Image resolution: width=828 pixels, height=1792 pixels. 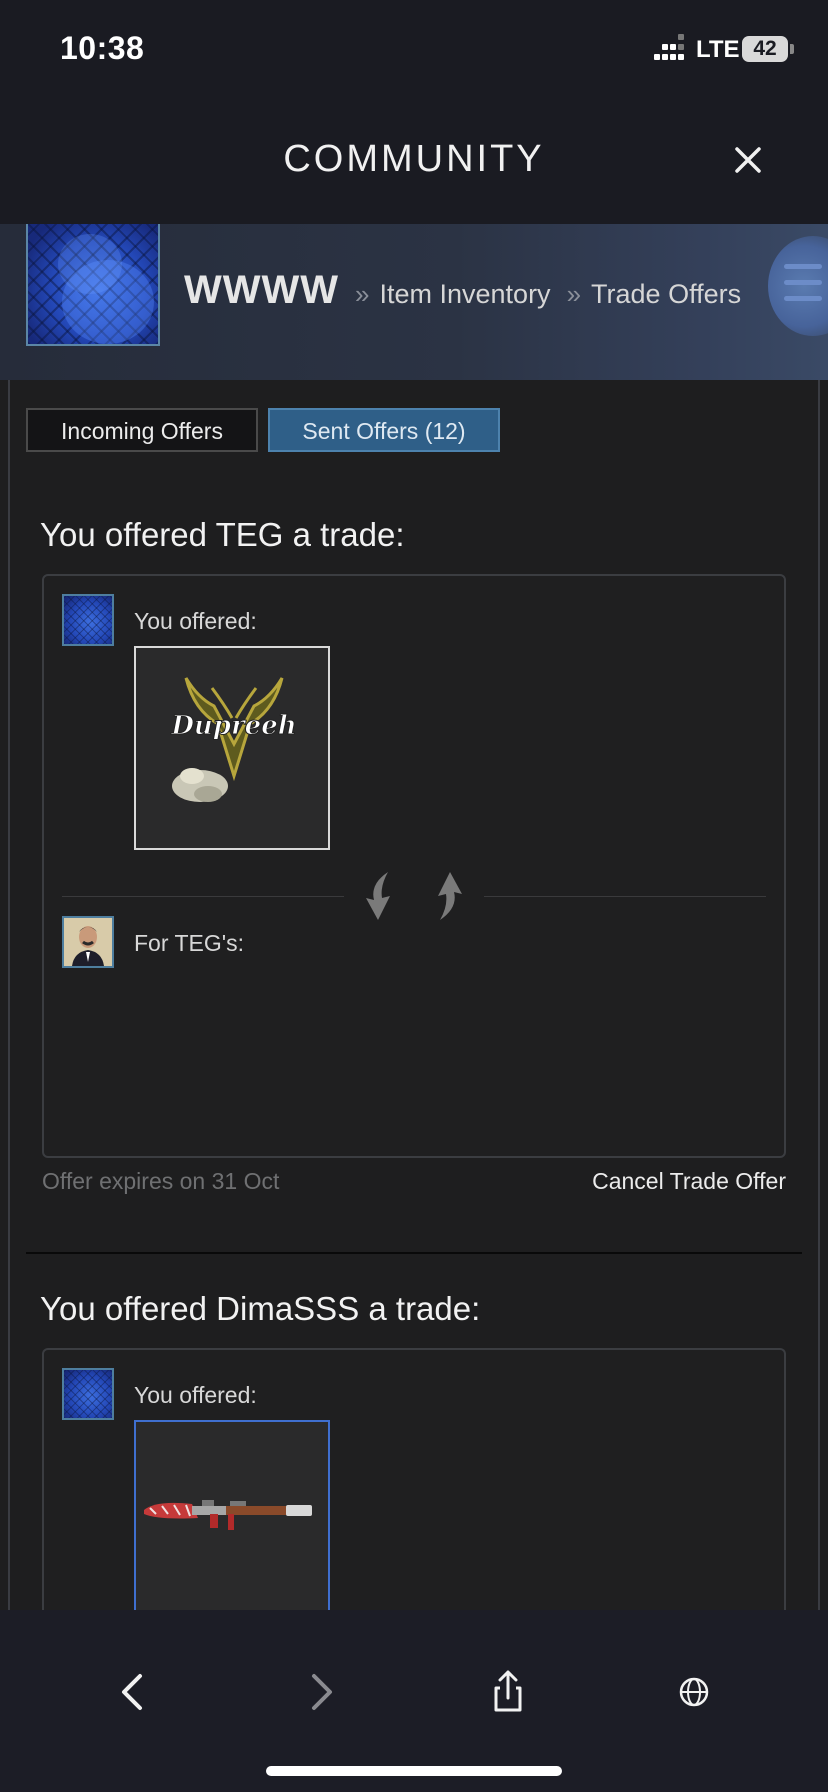 What do you see at coordinates (792, 49) in the screenshot?
I see `battery-icon` at bounding box center [792, 49].